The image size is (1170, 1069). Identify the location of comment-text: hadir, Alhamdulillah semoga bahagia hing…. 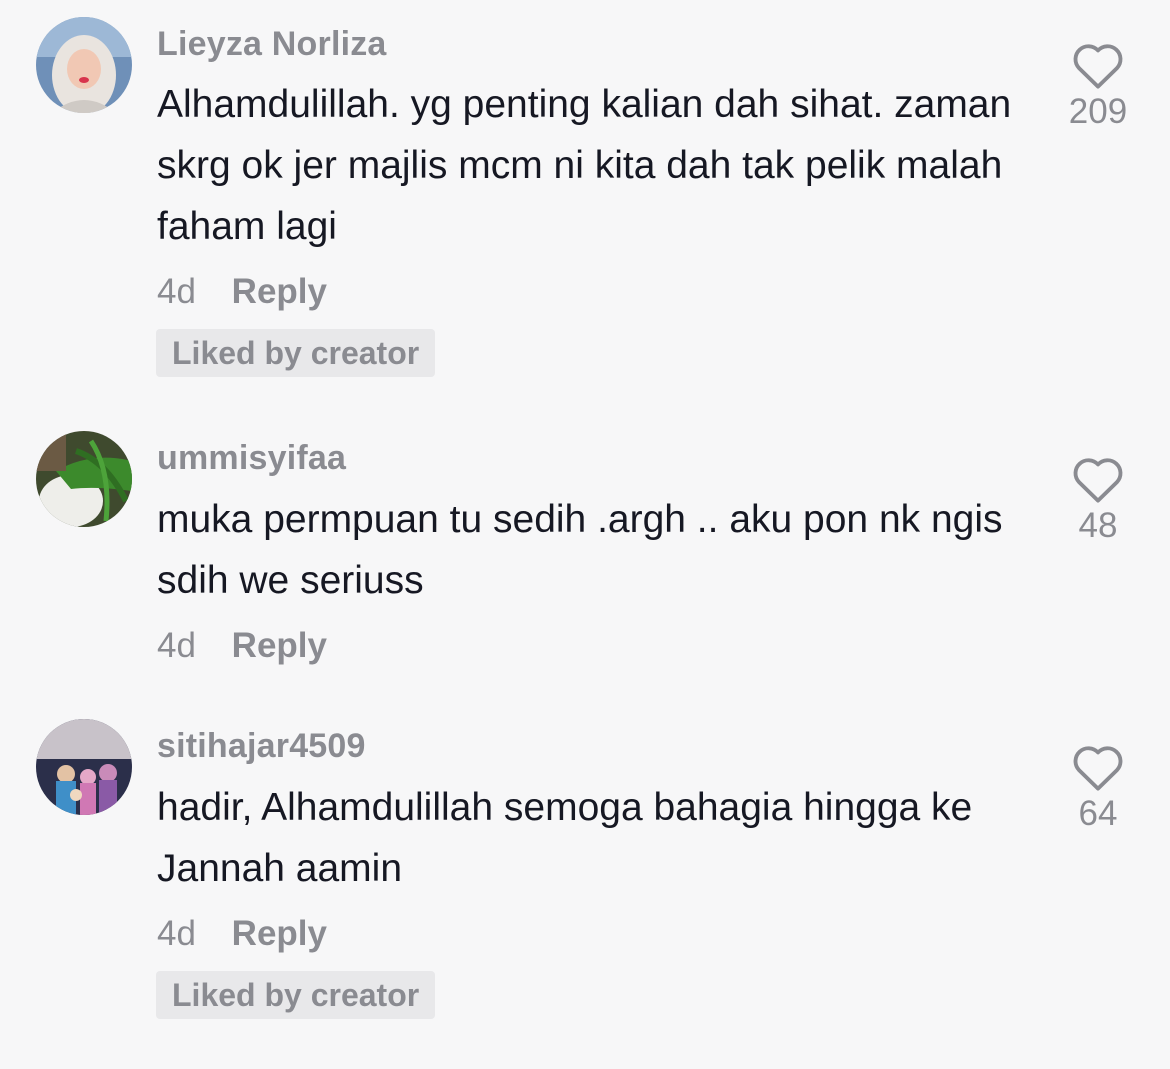
(565, 838).